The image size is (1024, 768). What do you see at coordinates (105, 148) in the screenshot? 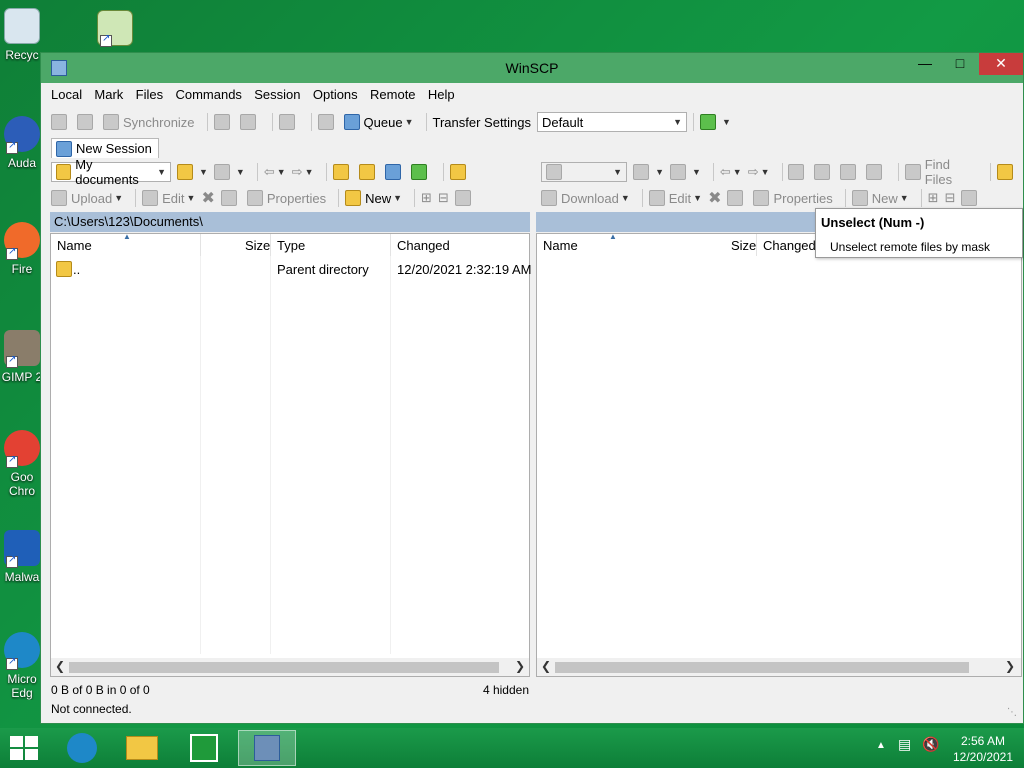
I see `tab-new-session: New Session` at bounding box center [105, 148].